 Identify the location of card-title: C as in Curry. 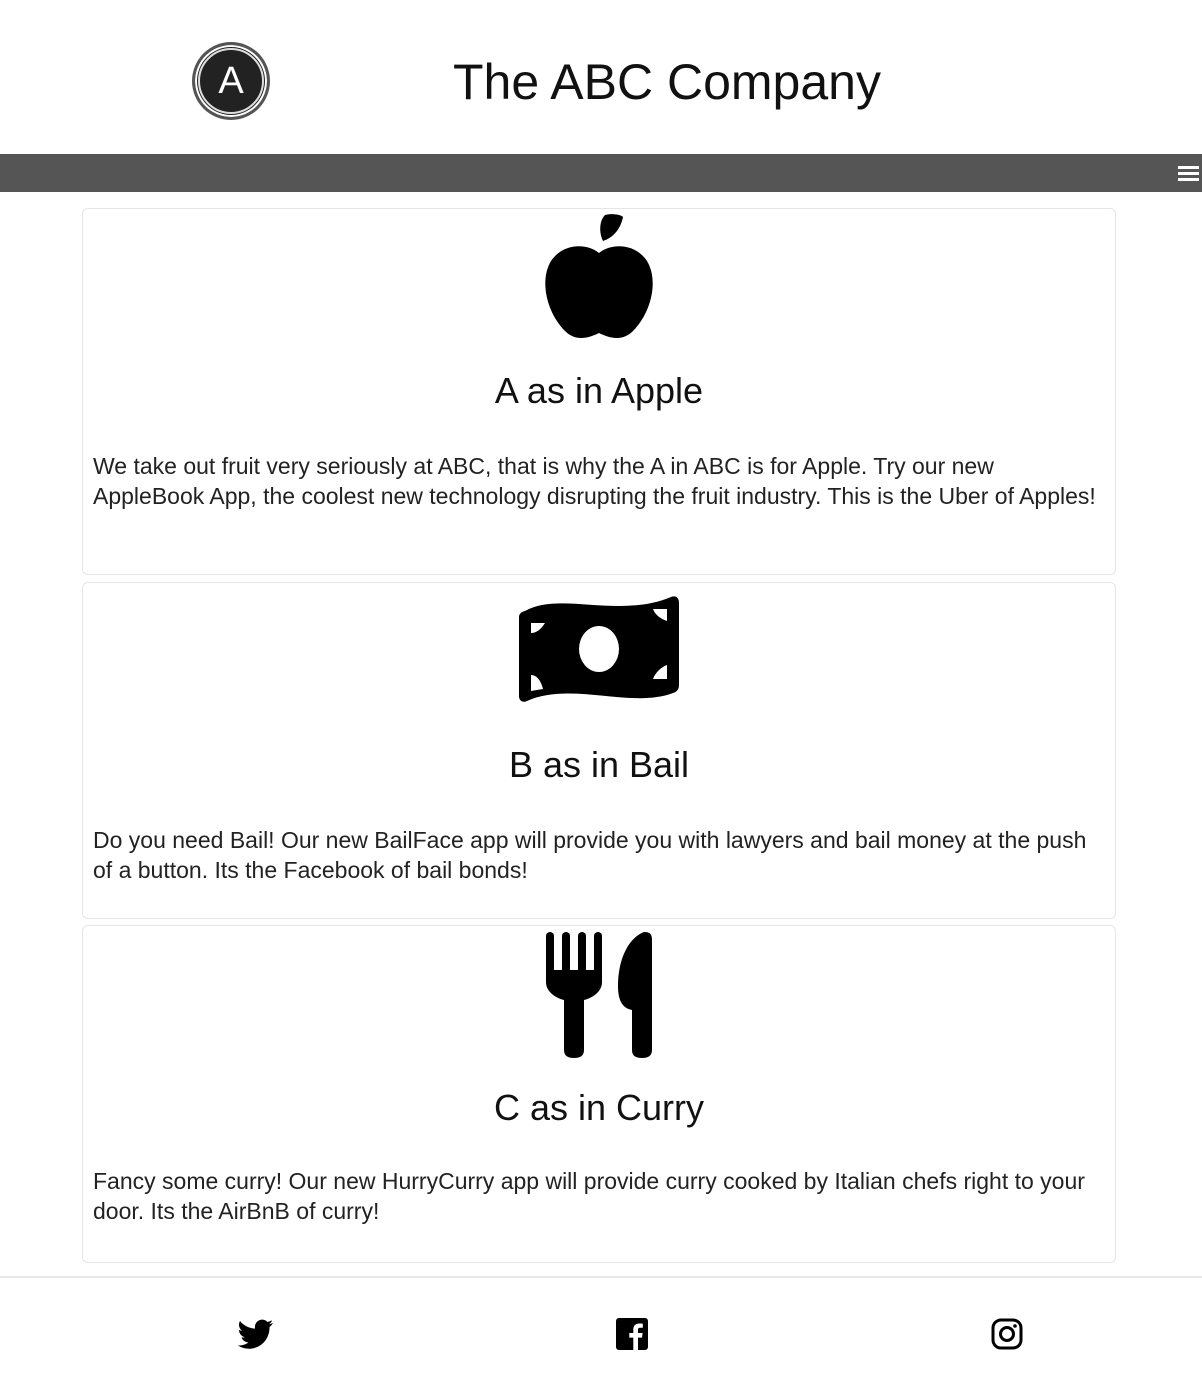
(599, 1107).